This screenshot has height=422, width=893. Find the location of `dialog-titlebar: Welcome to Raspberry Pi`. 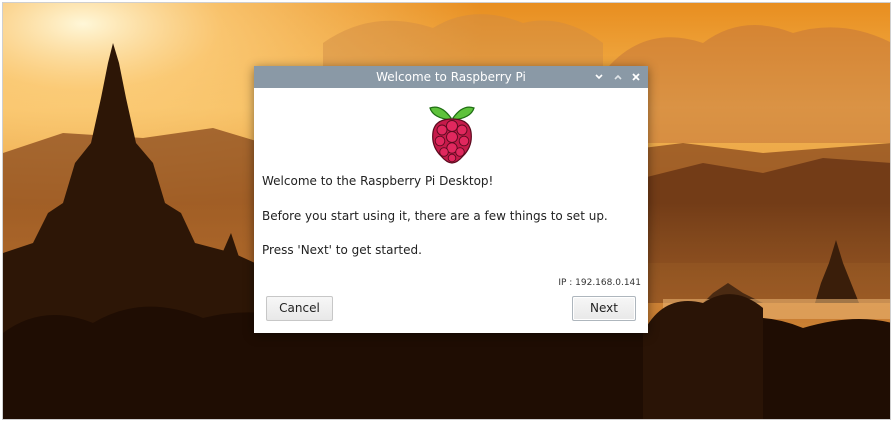

dialog-titlebar: Welcome to Raspberry Pi is located at coordinates (451, 77).